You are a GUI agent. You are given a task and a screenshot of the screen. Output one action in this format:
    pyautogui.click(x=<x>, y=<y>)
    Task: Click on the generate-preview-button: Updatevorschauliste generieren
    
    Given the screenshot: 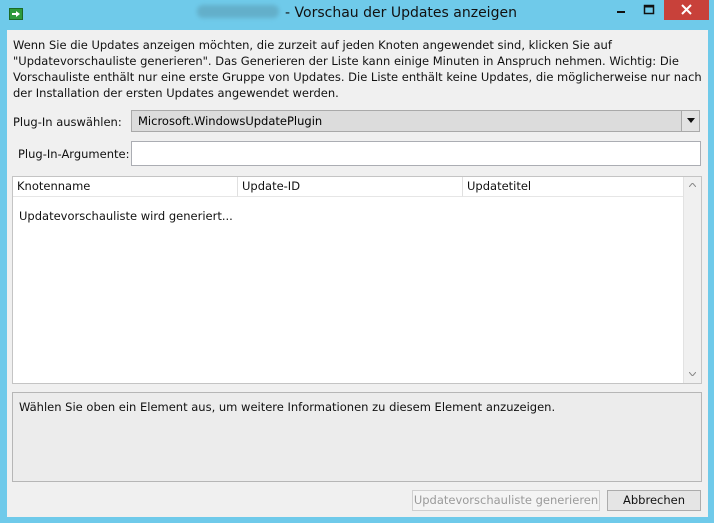 What is the action you would take?
    pyautogui.click(x=506, y=500)
    